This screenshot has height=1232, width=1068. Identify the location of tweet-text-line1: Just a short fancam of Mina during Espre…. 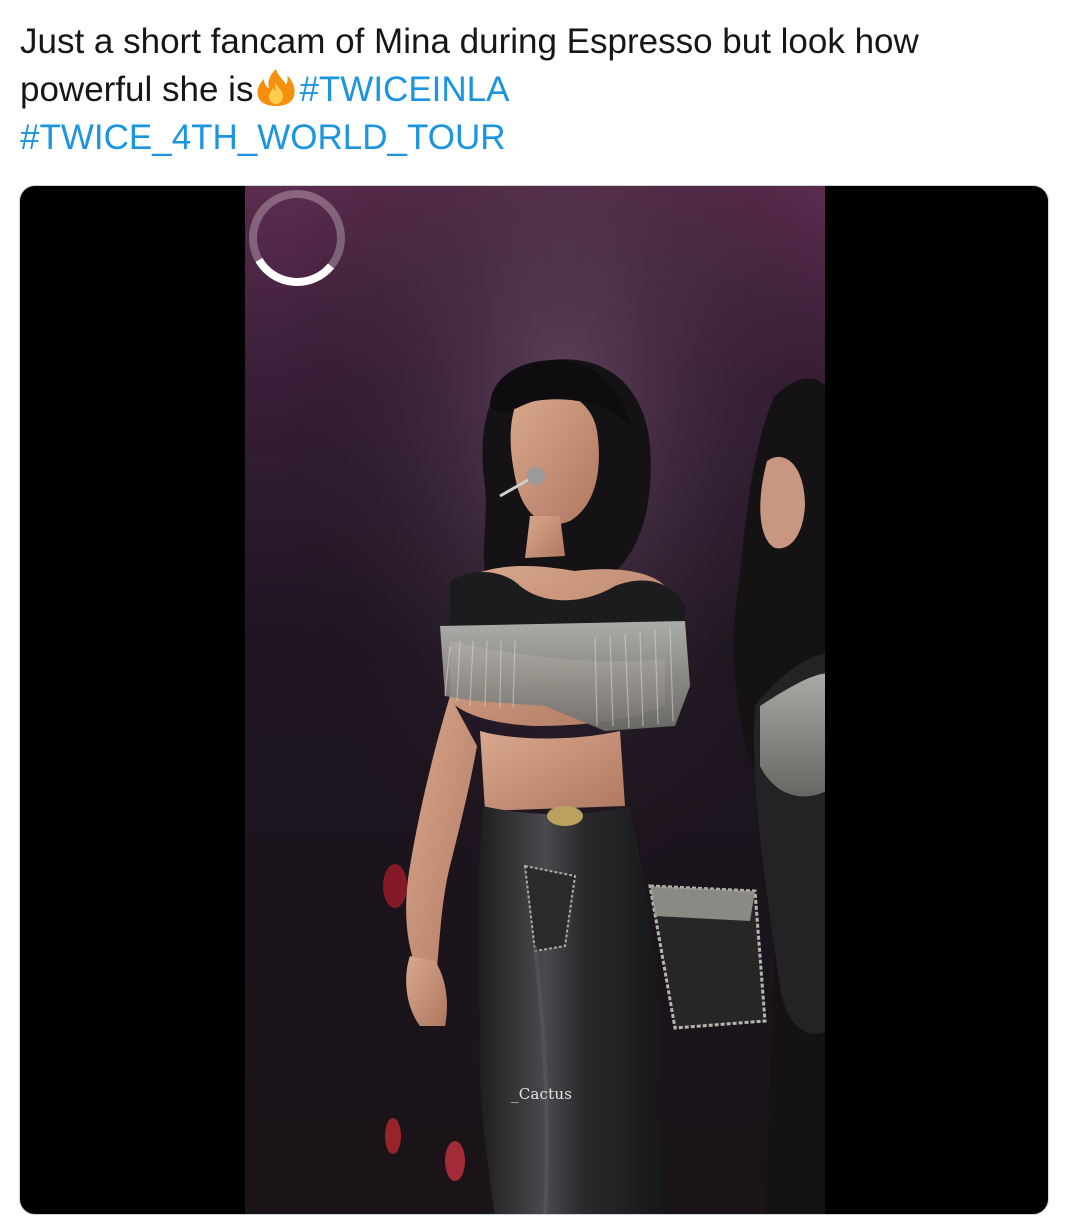
(469, 41).